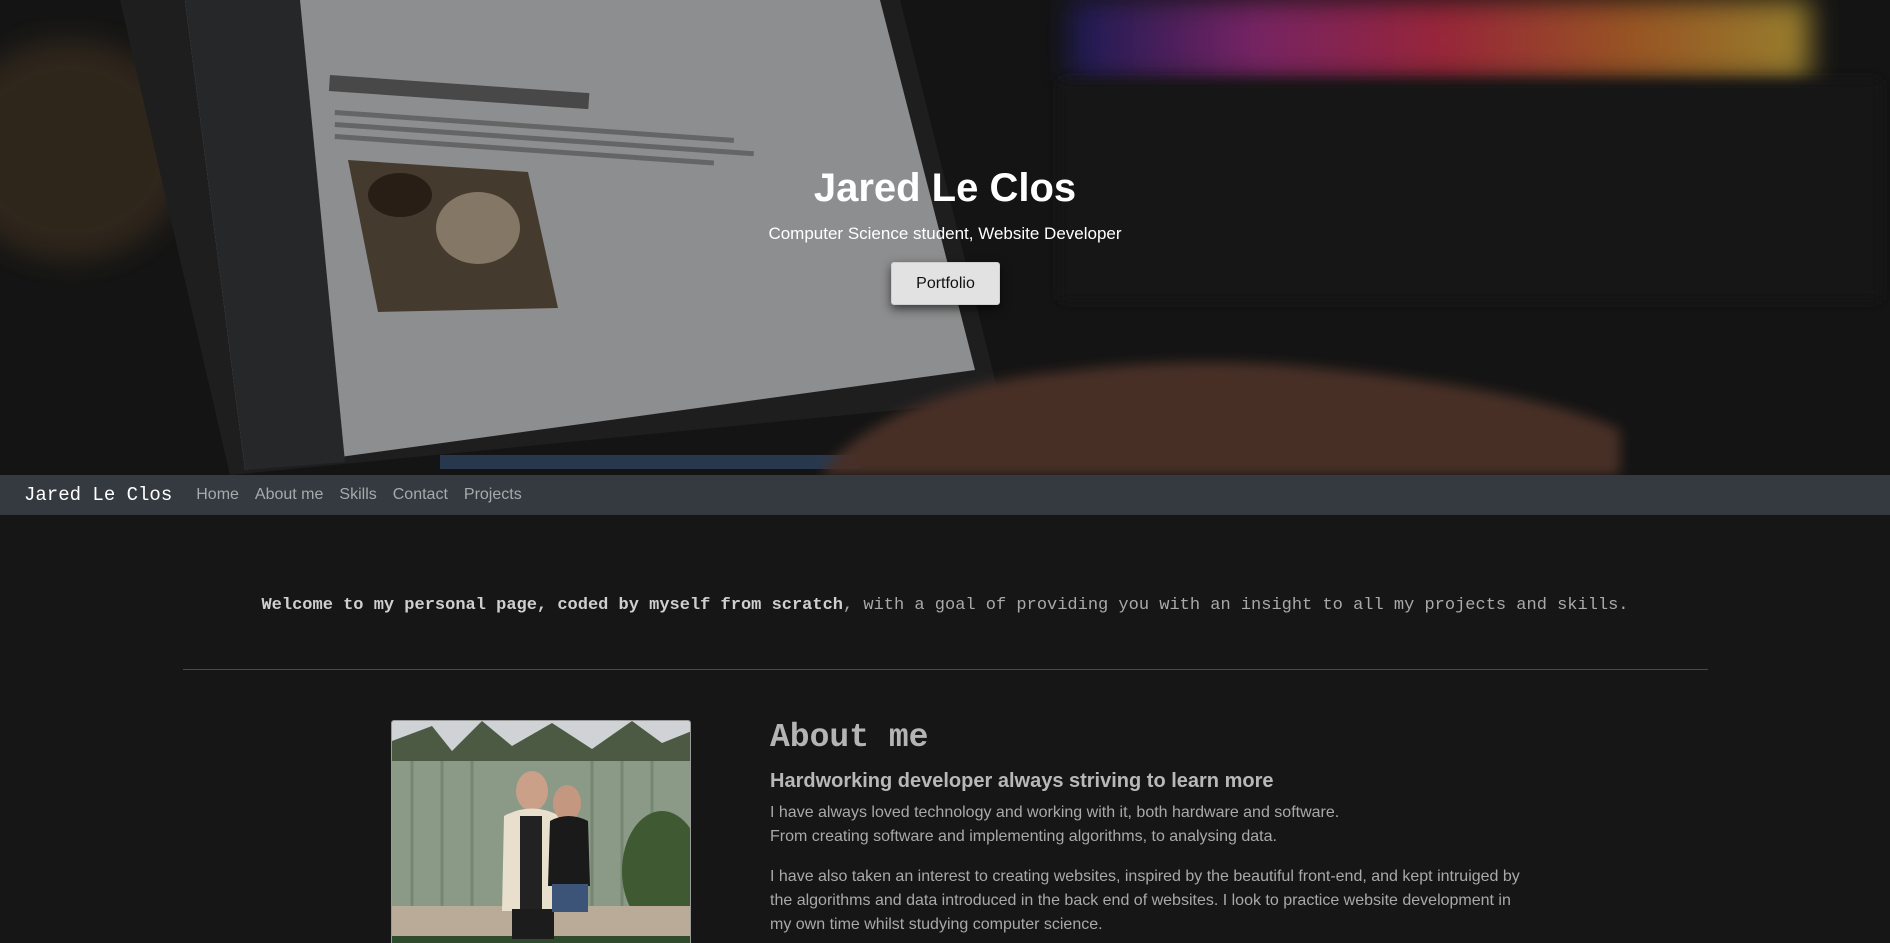 This screenshot has width=1890, height=943. I want to click on nav-link-home: Home, so click(217, 495).